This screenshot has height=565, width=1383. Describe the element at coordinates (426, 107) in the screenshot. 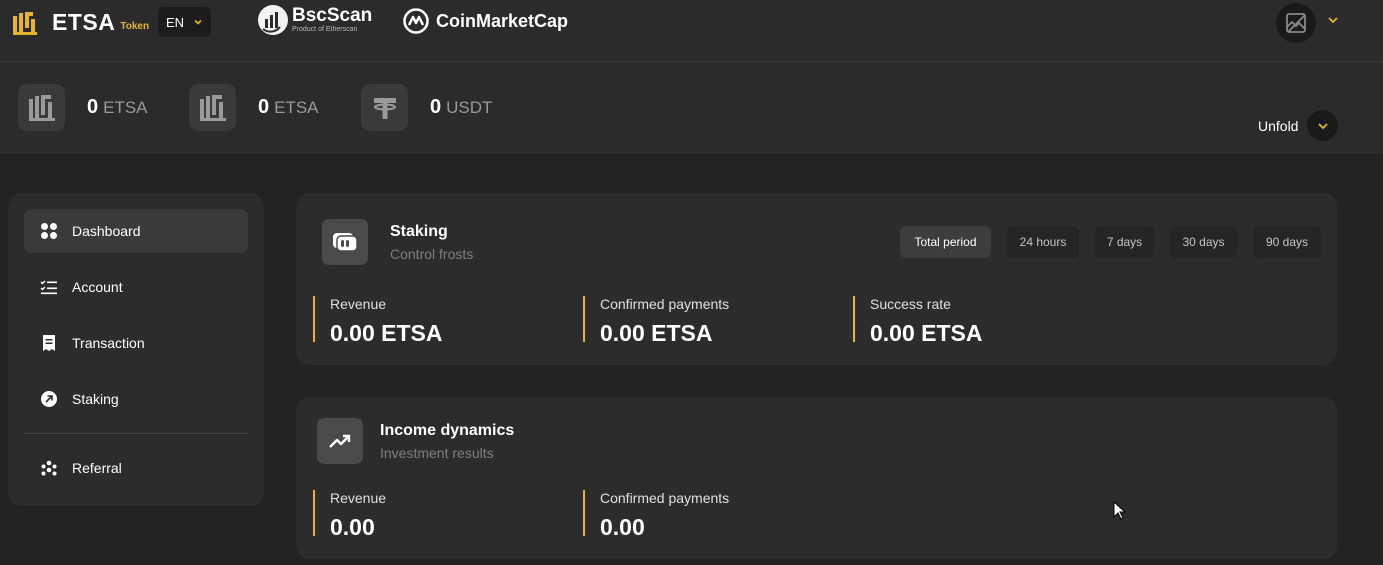

I see `balance-item: 0 USDT` at that location.